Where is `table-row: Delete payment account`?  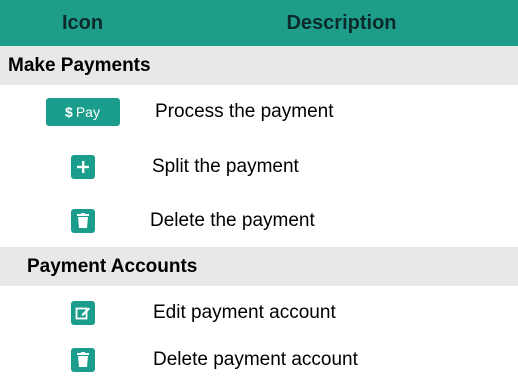 table-row: Delete payment account is located at coordinates (259, 360).